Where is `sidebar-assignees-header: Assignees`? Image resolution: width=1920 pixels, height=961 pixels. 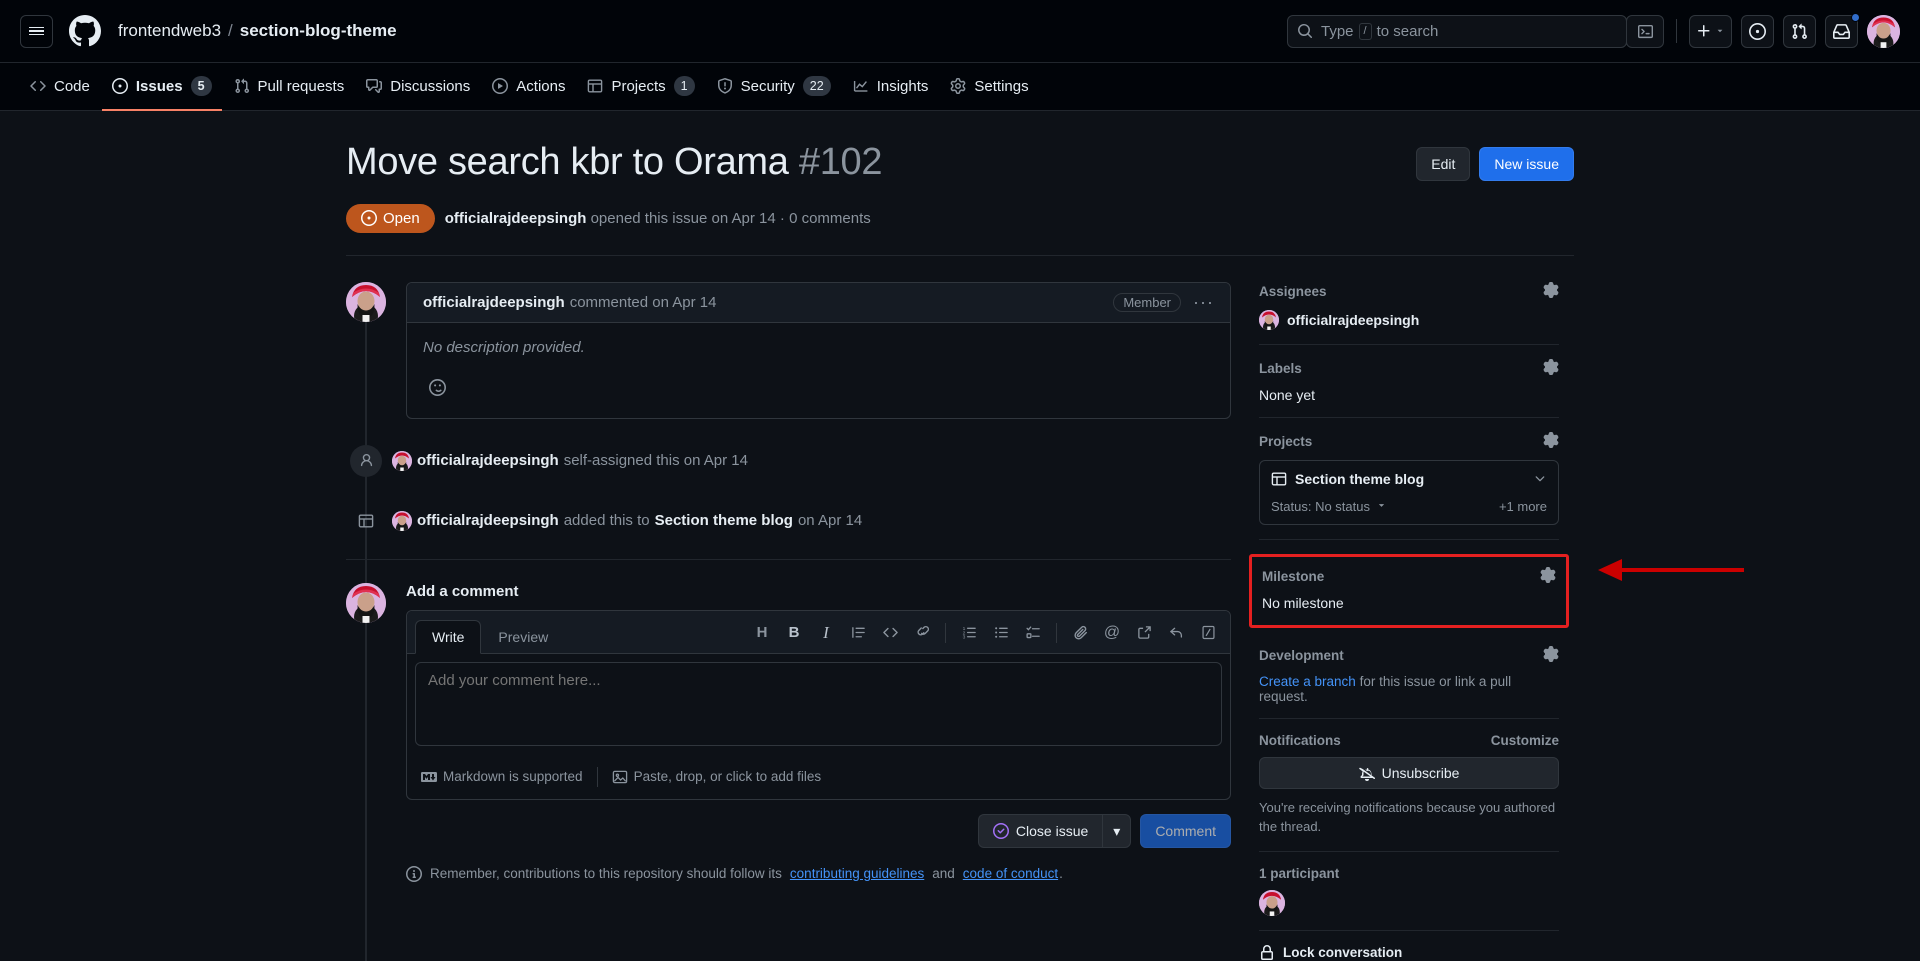 sidebar-assignees-header: Assignees is located at coordinates (1409, 291).